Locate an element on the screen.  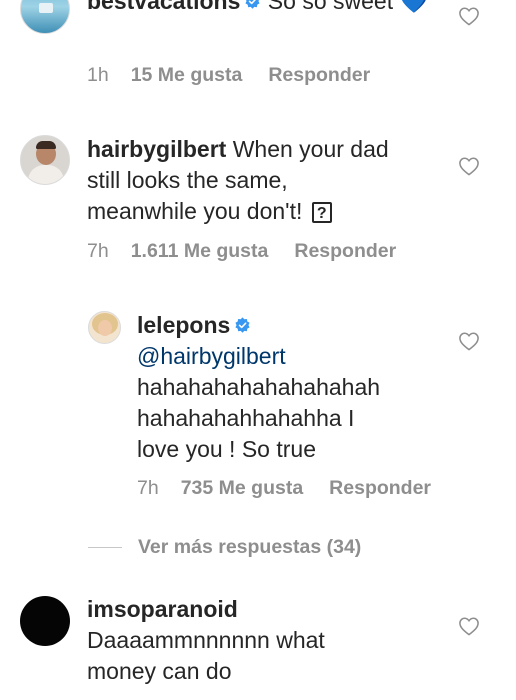
likes-count: 1.611 Me gusta is located at coordinates (200, 251).